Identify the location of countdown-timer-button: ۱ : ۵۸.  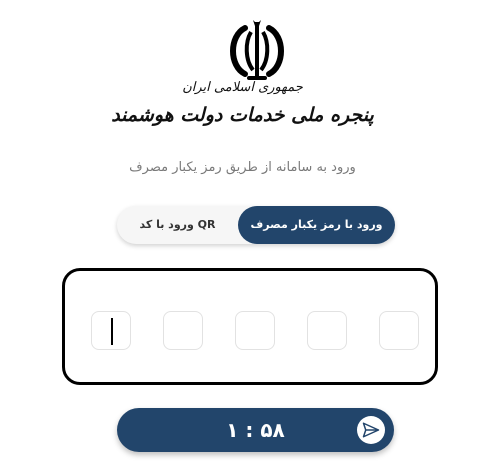
(255, 430).